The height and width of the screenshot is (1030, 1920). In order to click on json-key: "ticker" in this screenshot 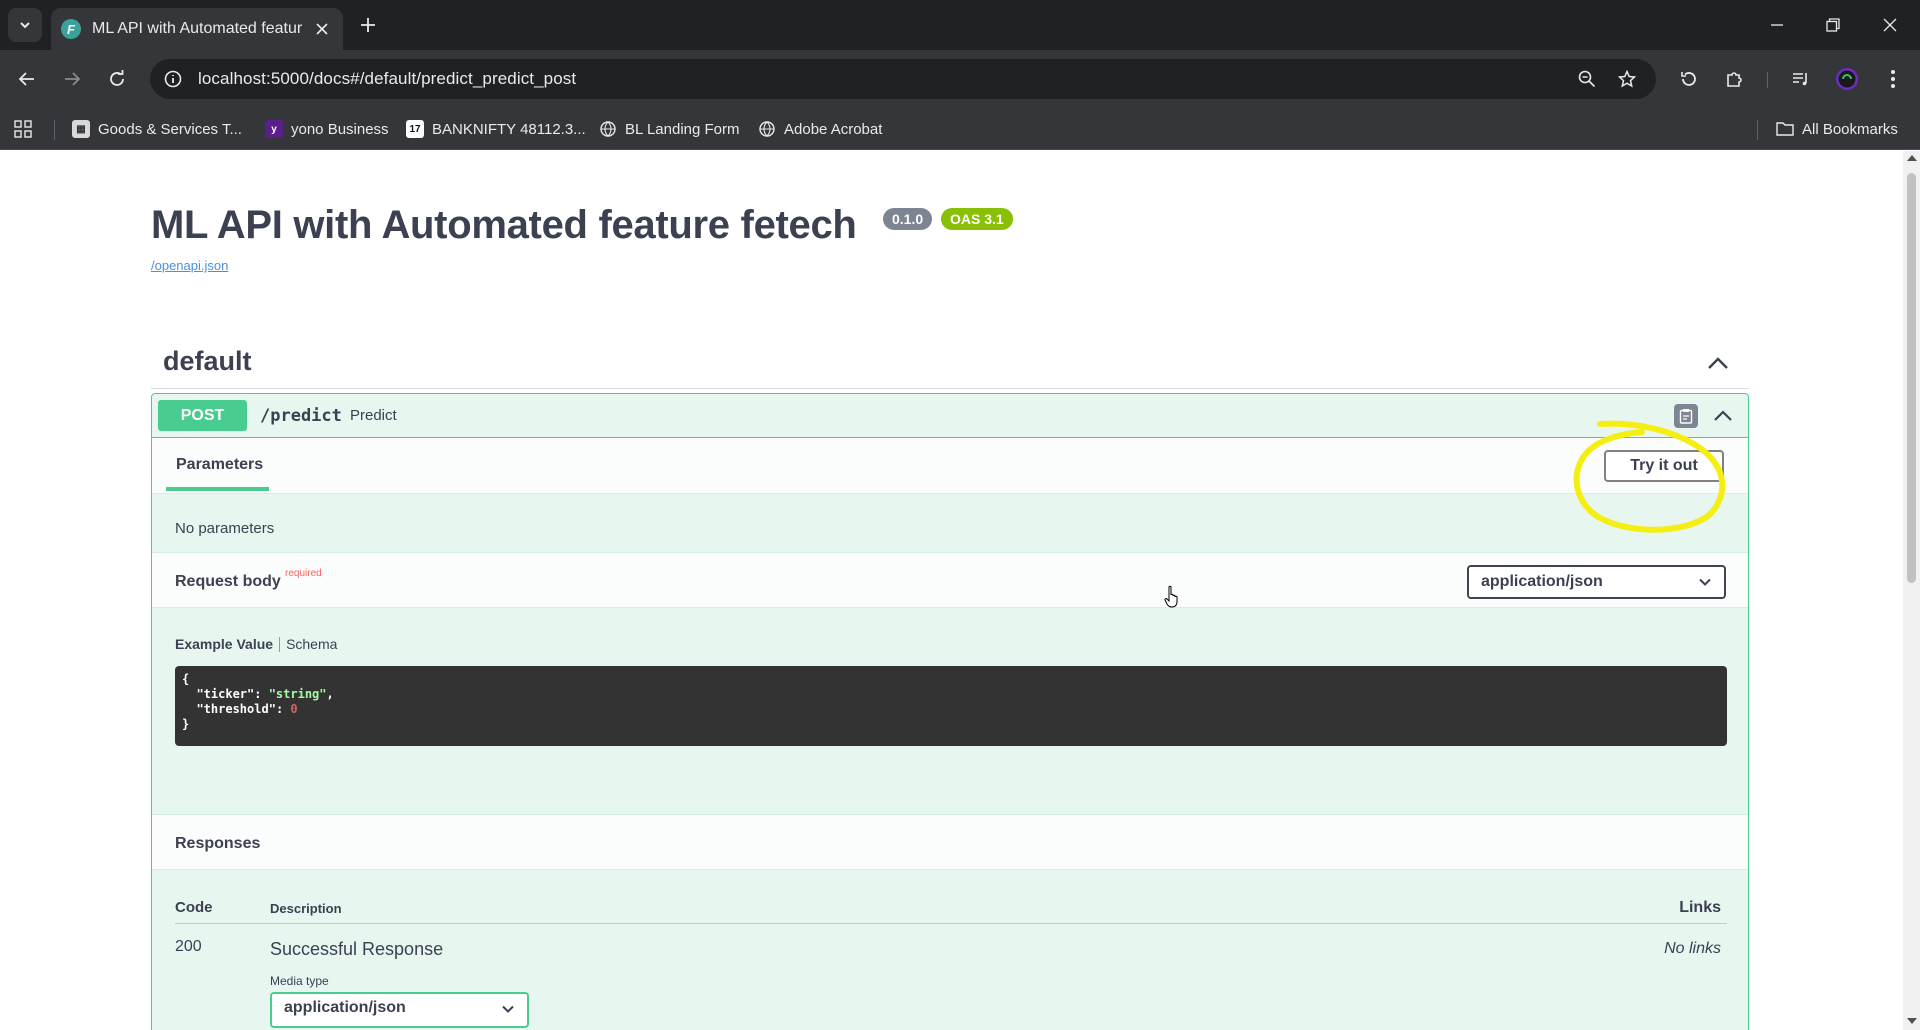, I will do `click(225, 694)`.